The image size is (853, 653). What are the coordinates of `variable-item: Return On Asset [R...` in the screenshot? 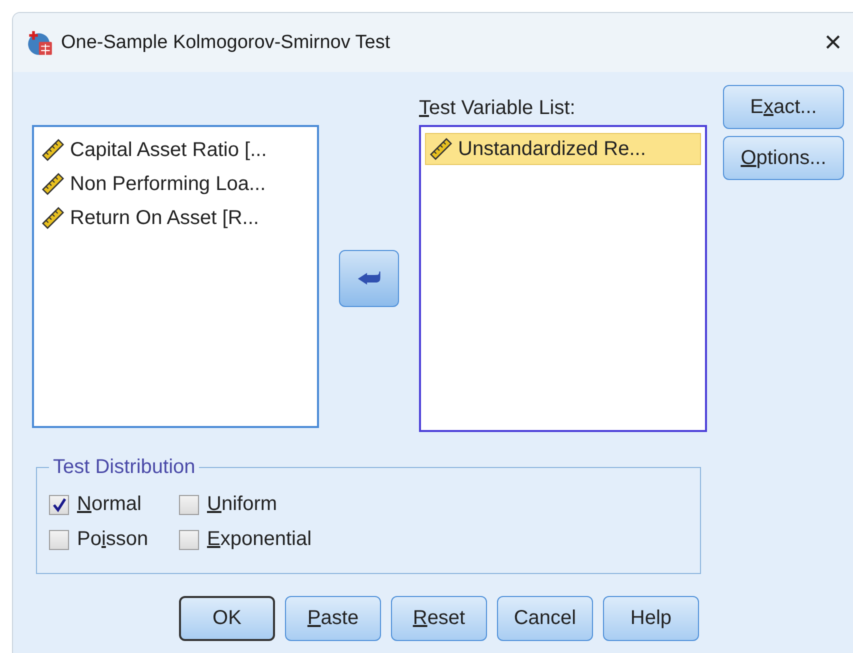 It's located at (175, 218).